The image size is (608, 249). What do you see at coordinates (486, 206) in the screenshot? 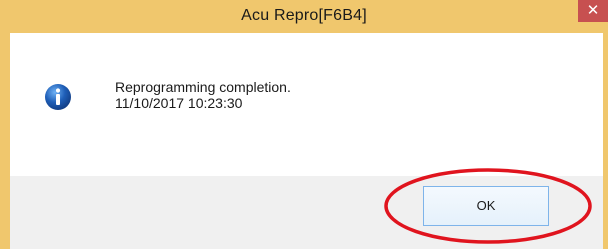
I see `ok-button: OK` at bounding box center [486, 206].